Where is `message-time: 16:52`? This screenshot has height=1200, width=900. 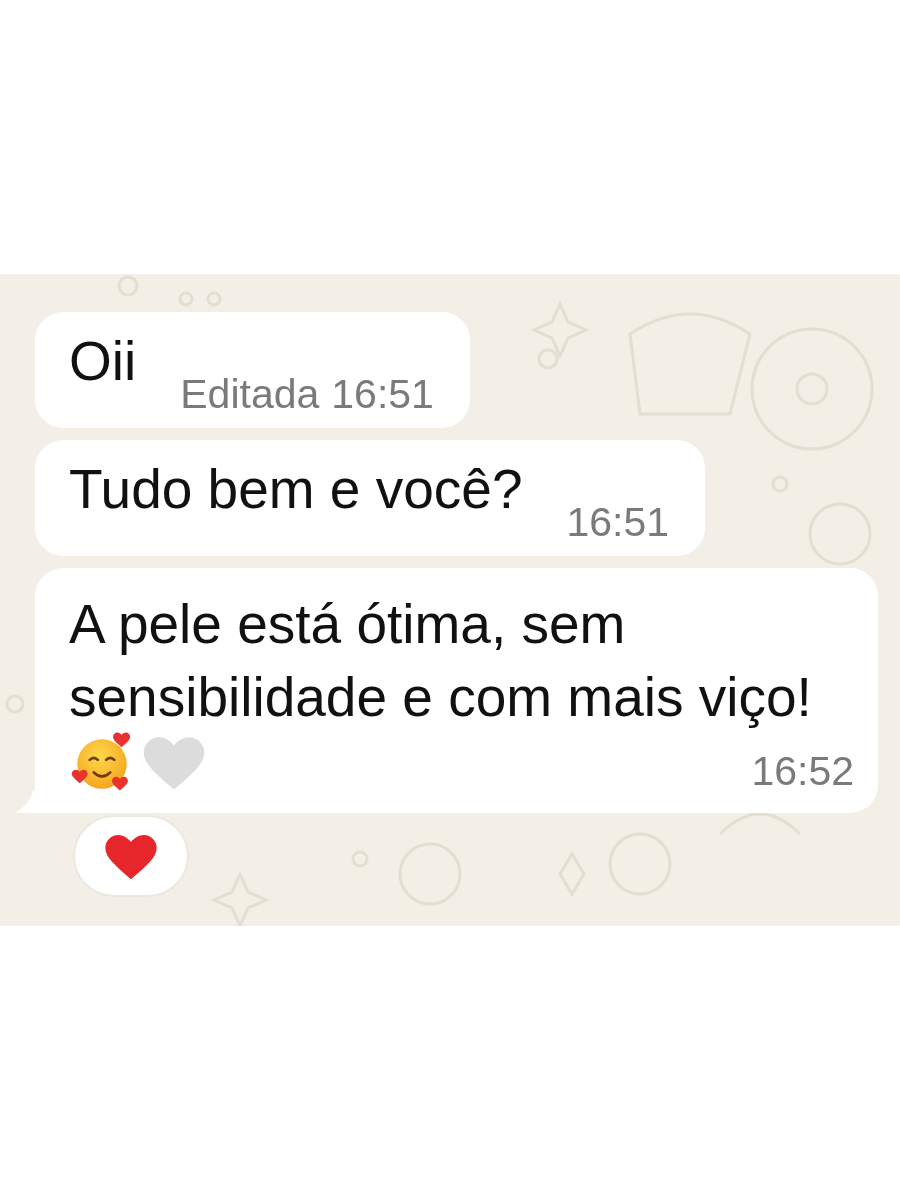 message-time: 16:52 is located at coordinates (802, 772).